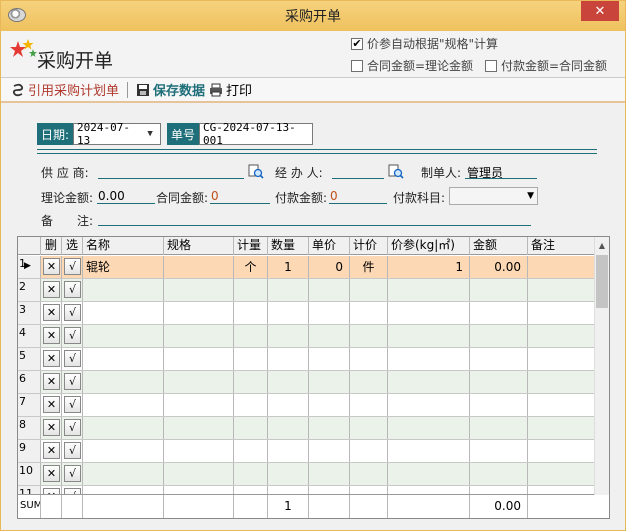 This screenshot has height=531, width=626. I want to click on save-button: 保存数据, so click(170, 89).